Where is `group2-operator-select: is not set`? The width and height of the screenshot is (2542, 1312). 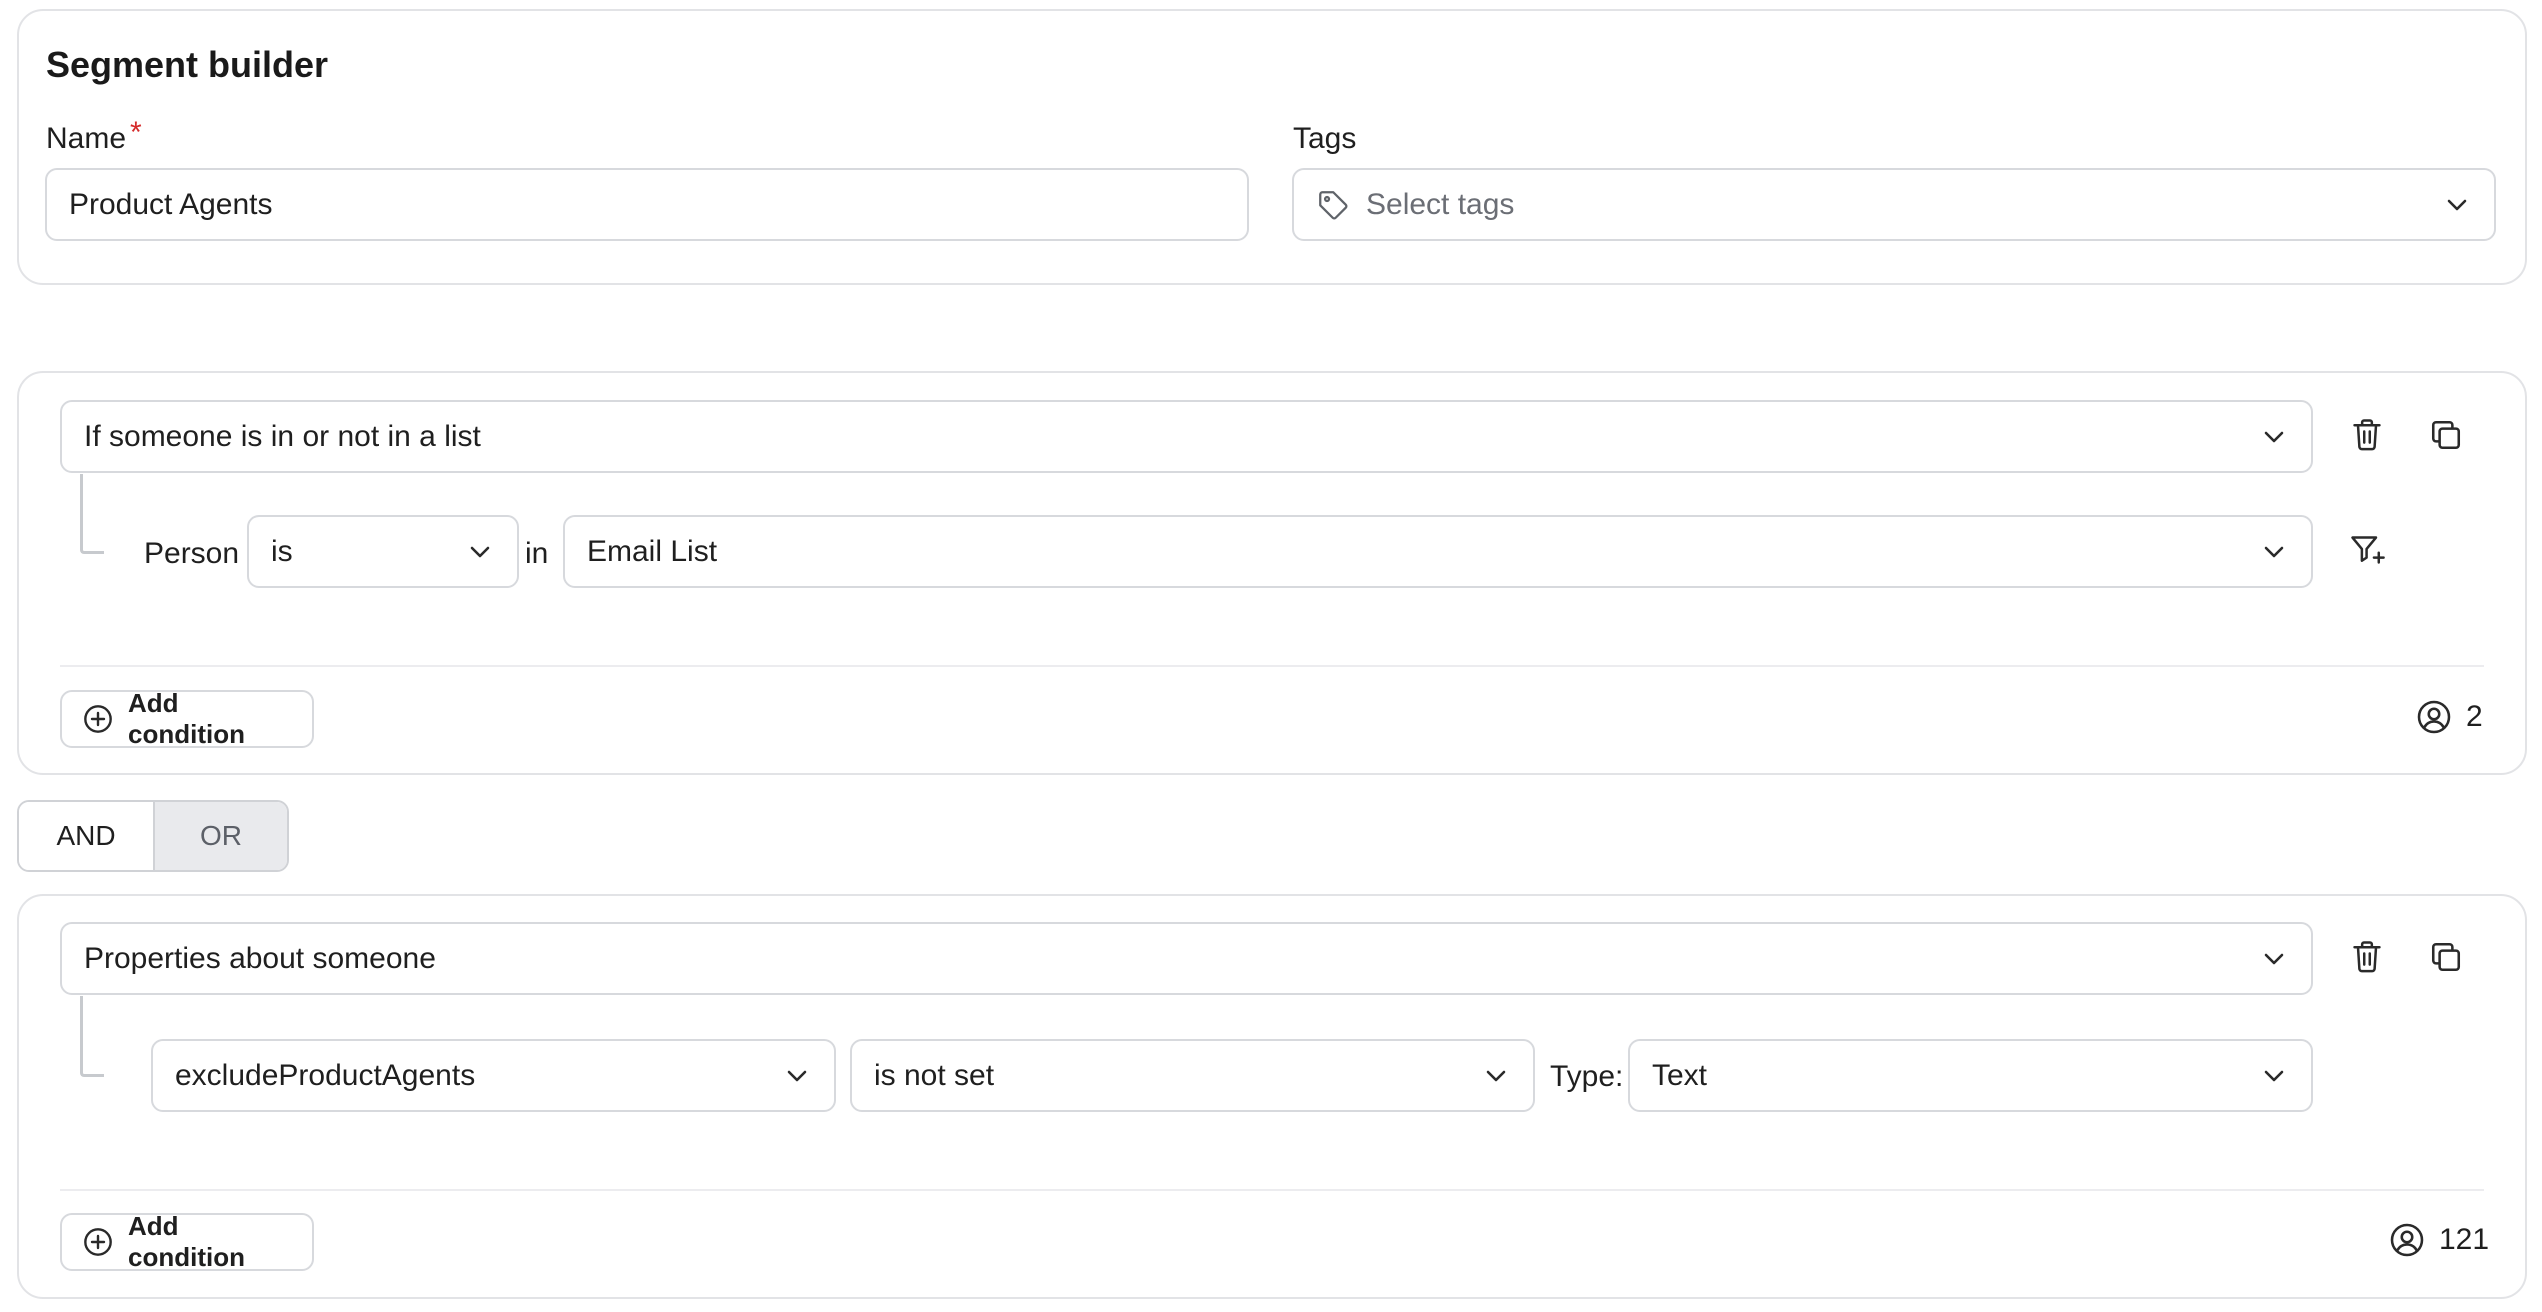
group2-operator-select: is not set is located at coordinates (1192, 1075).